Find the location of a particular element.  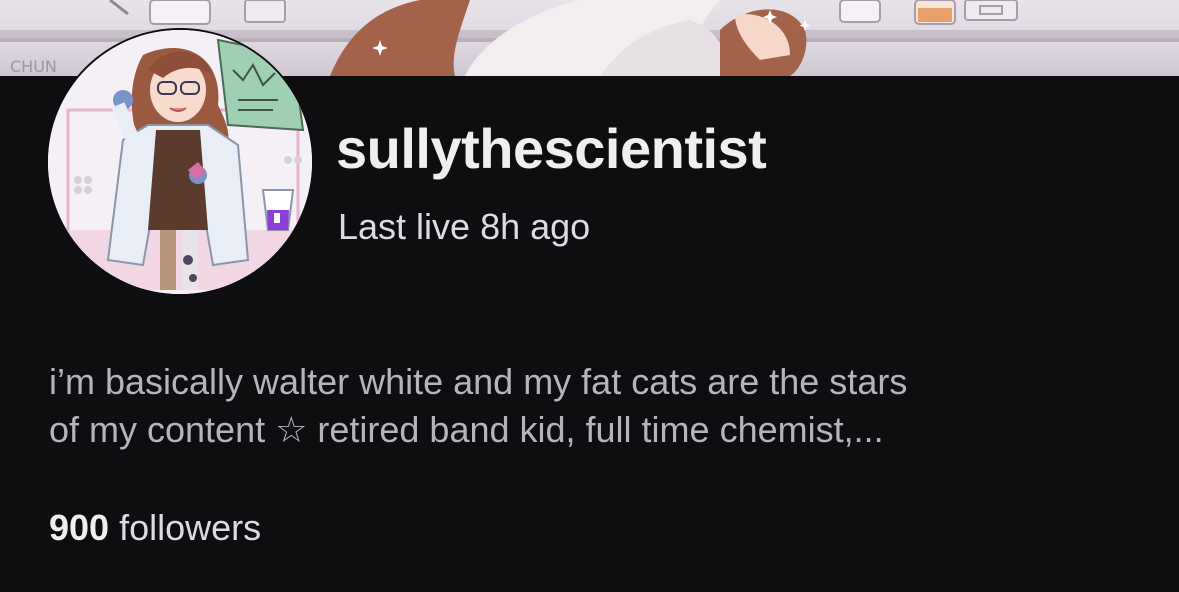

last-live-status: Last live 8h ago is located at coordinates (464, 226).